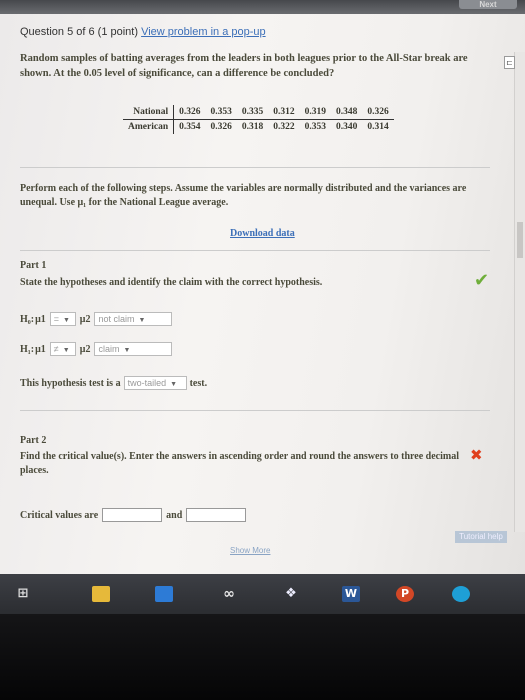  What do you see at coordinates (149, 126) in the screenshot?
I see `row-label: American` at bounding box center [149, 126].